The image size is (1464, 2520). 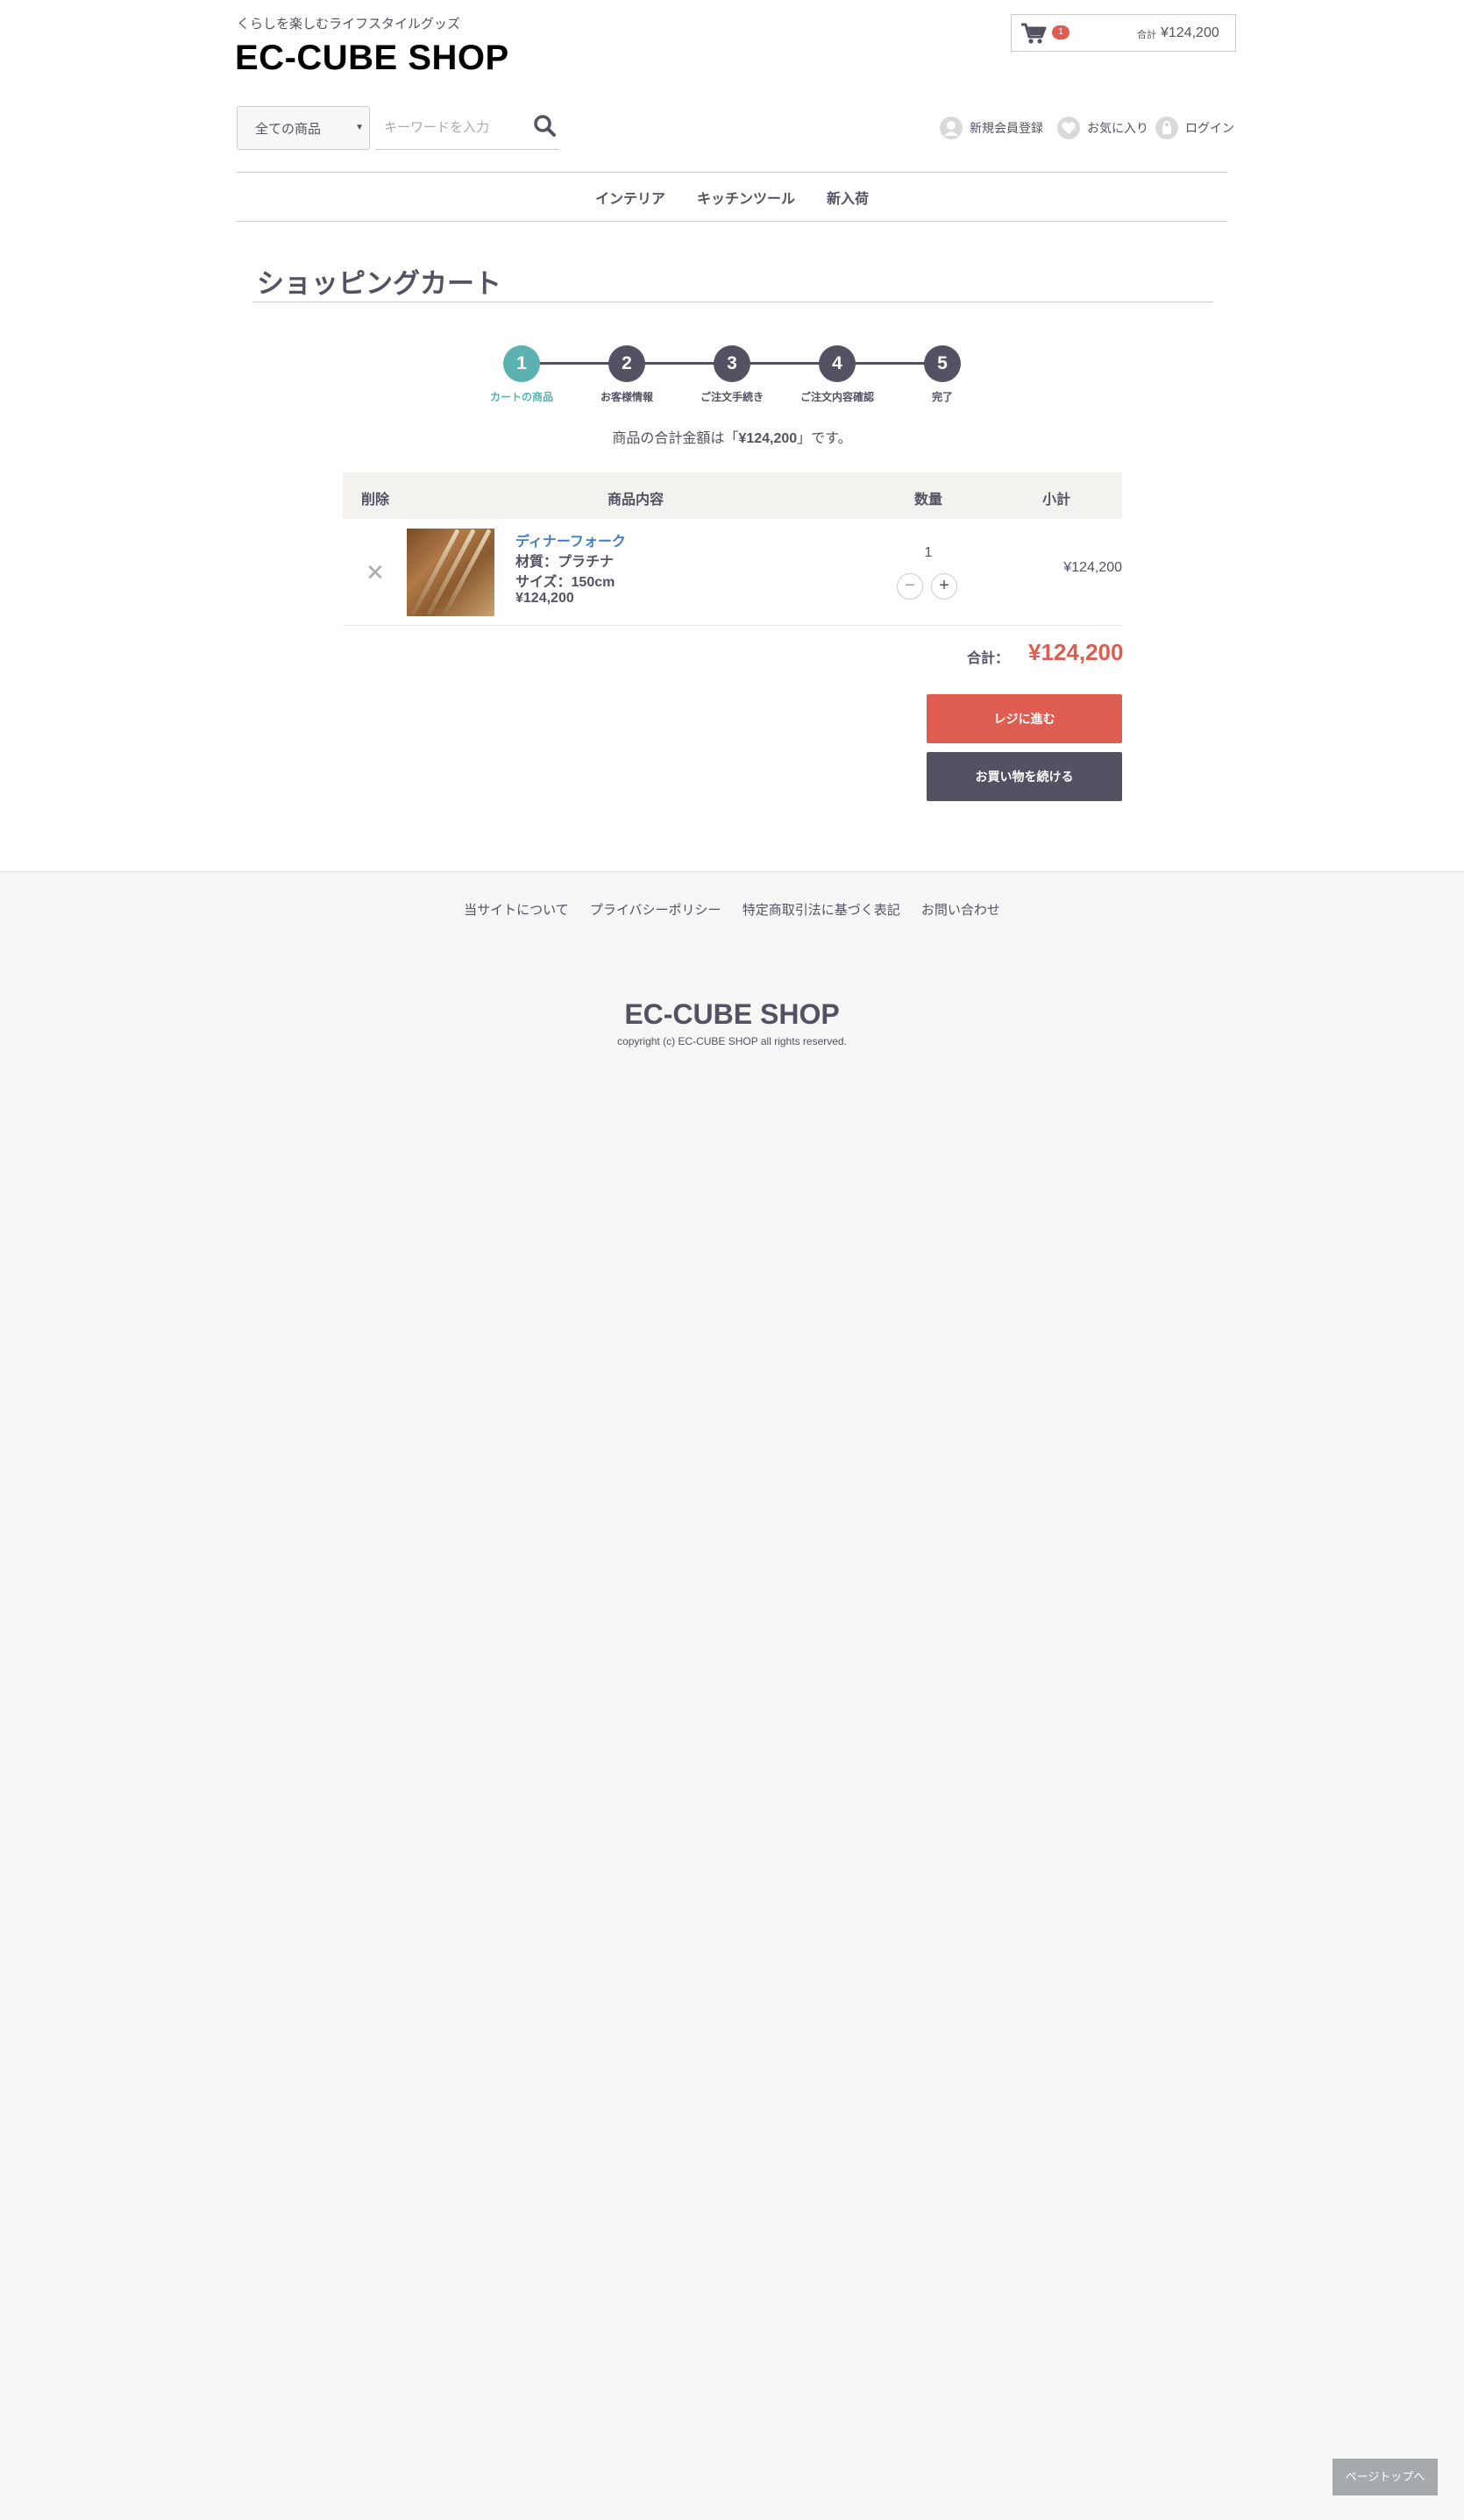 I want to click on global-nav: インテリア キッチンツール 新入荷, so click(x=732, y=197).